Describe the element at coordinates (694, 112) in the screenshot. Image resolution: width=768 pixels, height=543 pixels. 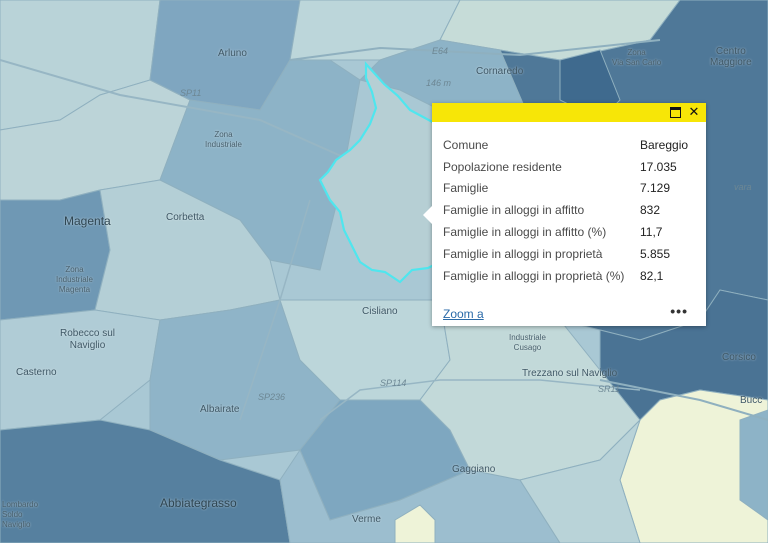
I see `close-icon: ✕` at that location.